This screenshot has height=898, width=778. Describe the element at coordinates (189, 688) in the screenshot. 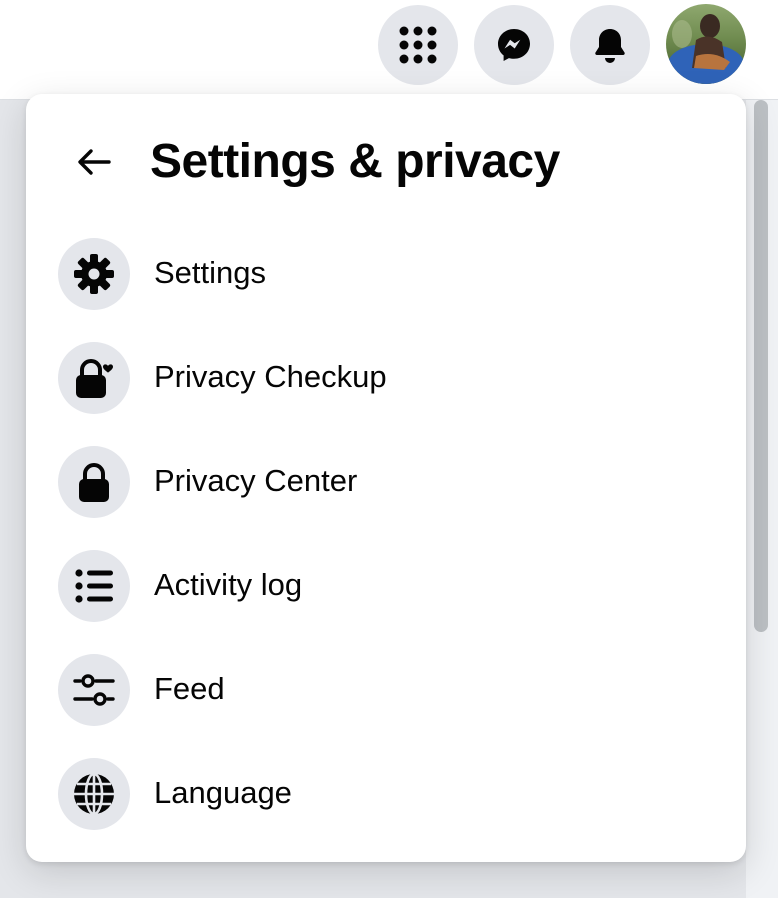

I see `menu-item-label: Feed` at that location.